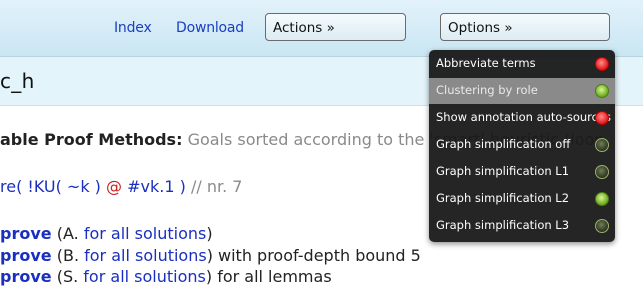  I want to click on menu-item-clustering-by-role: Clustering by role, so click(522, 91).